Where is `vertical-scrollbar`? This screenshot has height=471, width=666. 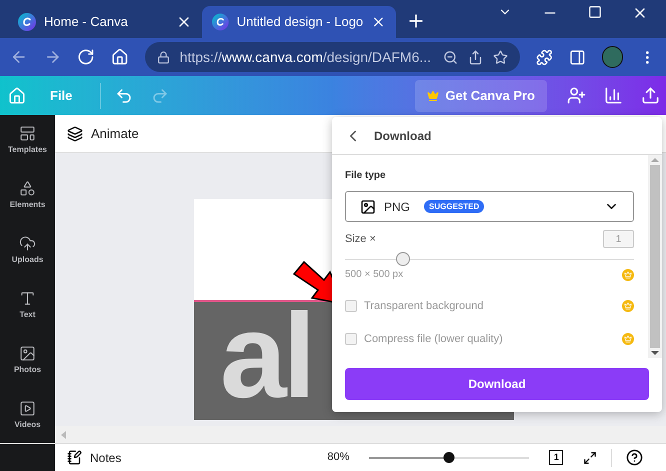 vertical-scrollbar is located at coordinates (655, 256).